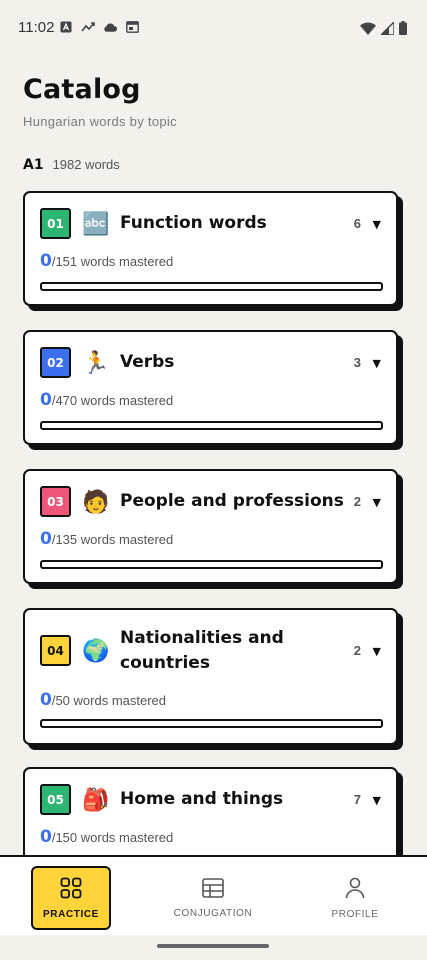 This screenshot has height=960, width=427. I want to click on topic-number-badge: 03, so click(55, 501).